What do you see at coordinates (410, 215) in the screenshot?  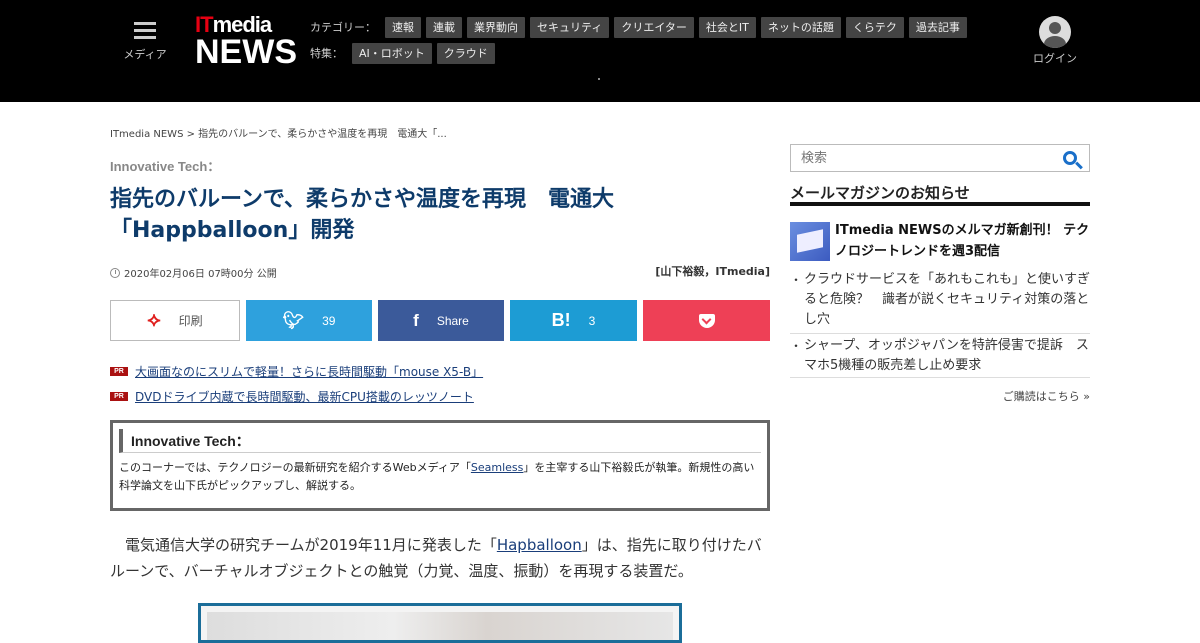 I see `article-title: 指先のバルーンで、柔らかさや温度を再現 電通大 「Happballoon」開発` at bounding box center [410, 215].